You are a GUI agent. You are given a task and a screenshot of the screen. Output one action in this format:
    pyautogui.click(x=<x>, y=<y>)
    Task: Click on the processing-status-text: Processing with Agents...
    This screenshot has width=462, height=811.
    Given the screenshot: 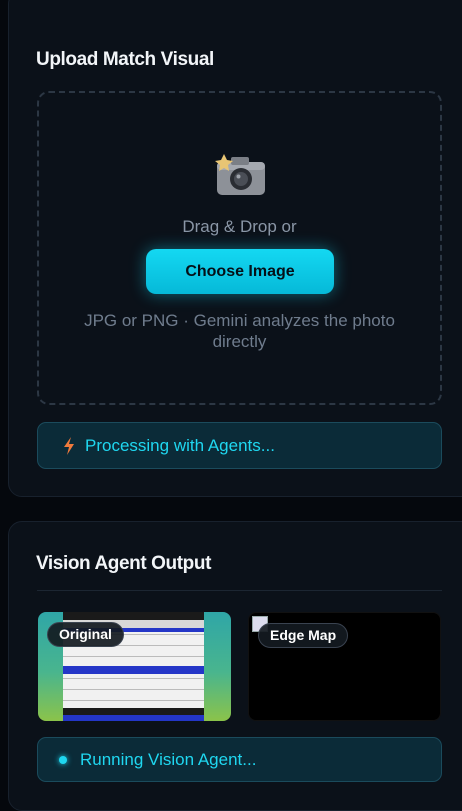 What is the action you would take?
    pyautogui.click(x=180, y=445)
    